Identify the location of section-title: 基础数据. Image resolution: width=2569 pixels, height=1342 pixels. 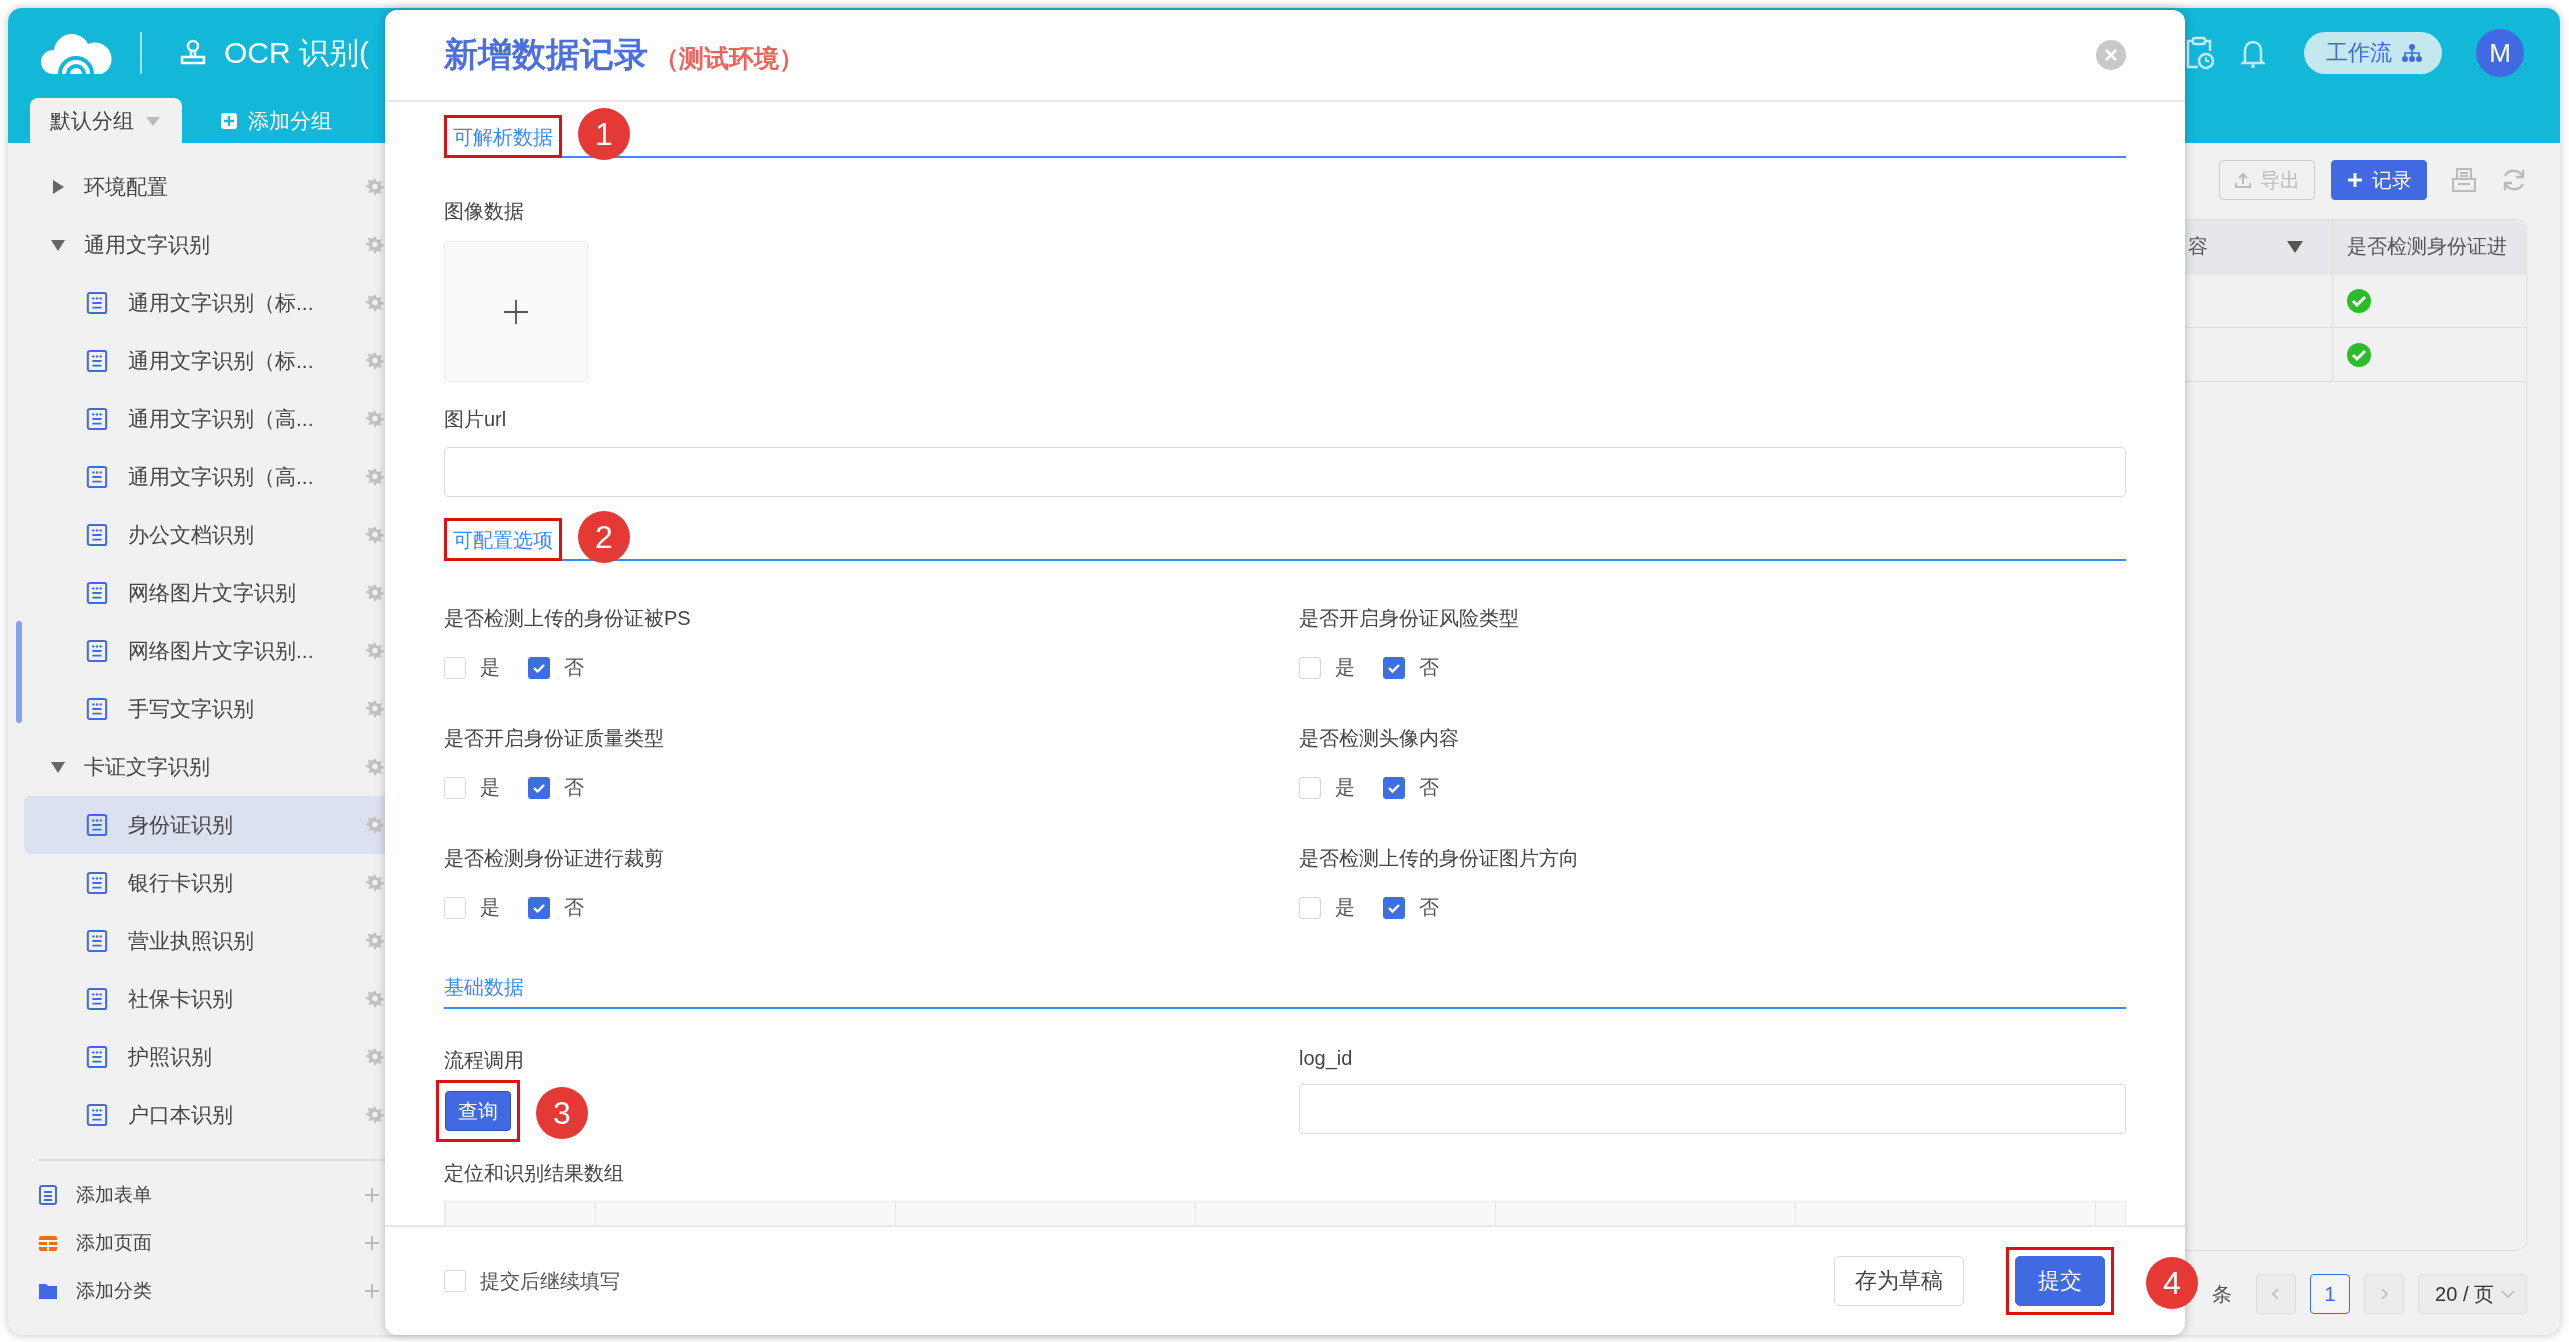
(484, 987).